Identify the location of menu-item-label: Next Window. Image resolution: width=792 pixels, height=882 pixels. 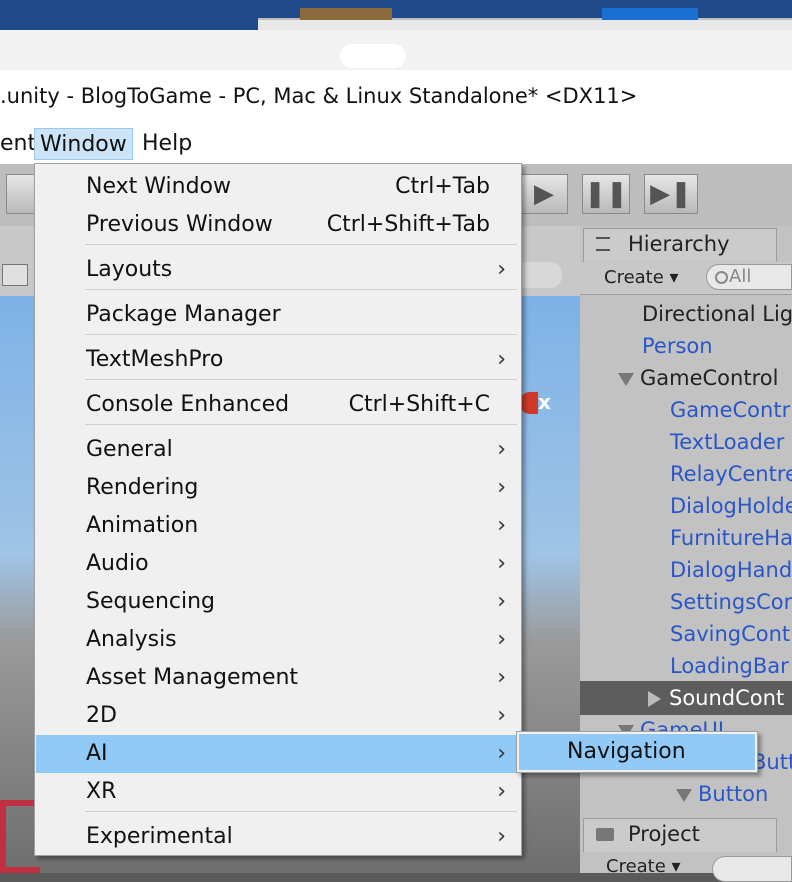
(158, 186).